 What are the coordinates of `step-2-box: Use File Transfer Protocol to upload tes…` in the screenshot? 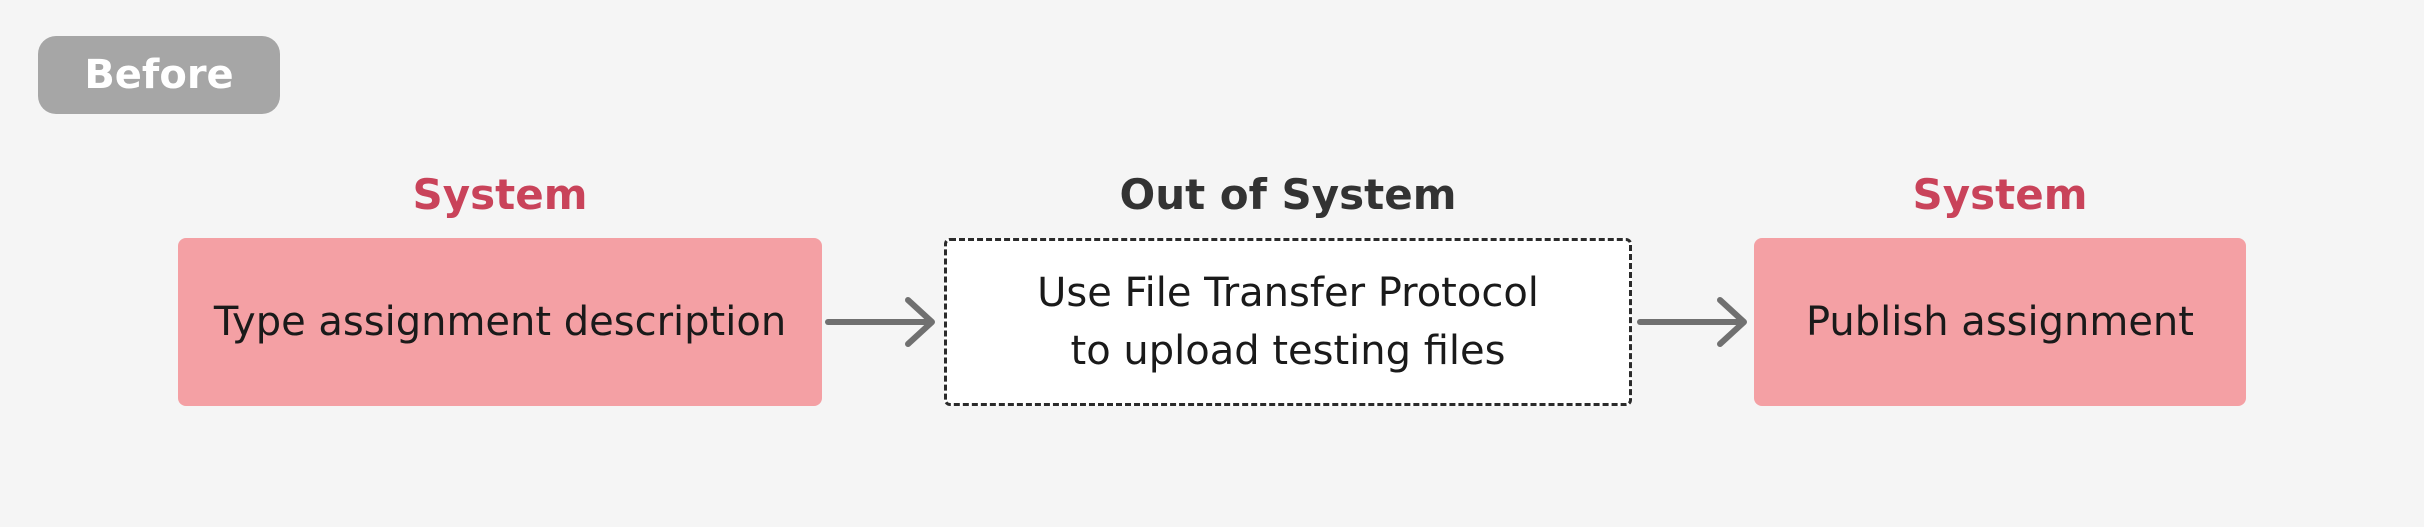 It's located at (1288, 322).